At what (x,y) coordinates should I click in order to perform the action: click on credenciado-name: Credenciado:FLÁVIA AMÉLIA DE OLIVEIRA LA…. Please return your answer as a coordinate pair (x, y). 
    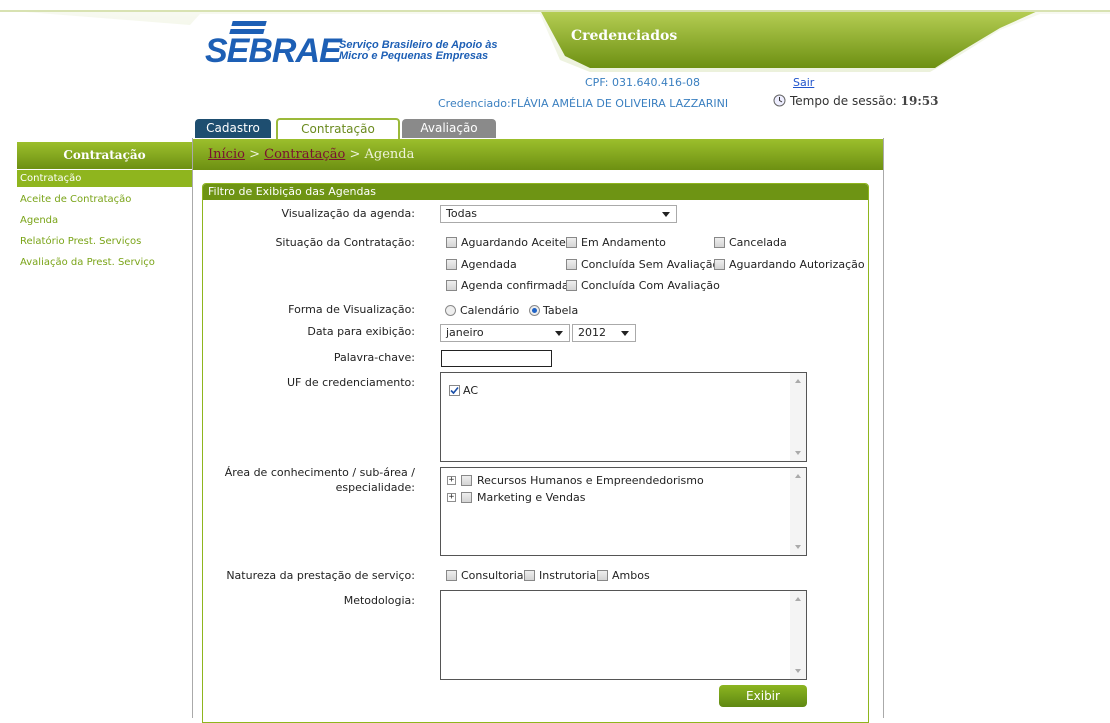
    Looking at the image, I should click on (583, 103).